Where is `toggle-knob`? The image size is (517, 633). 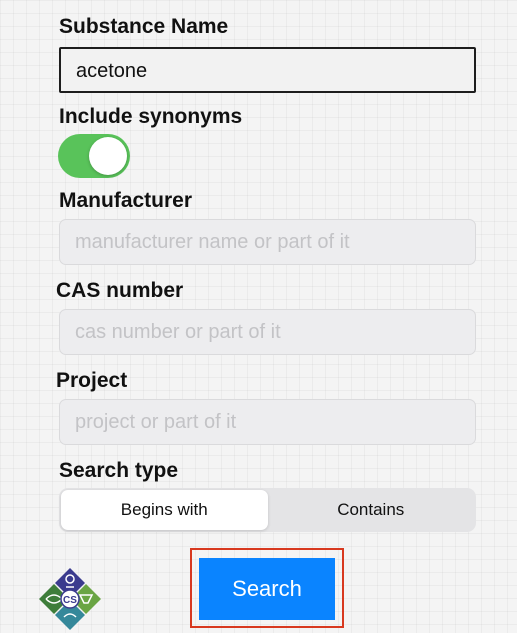
toggle-knob is located at coordinates (108, 156).